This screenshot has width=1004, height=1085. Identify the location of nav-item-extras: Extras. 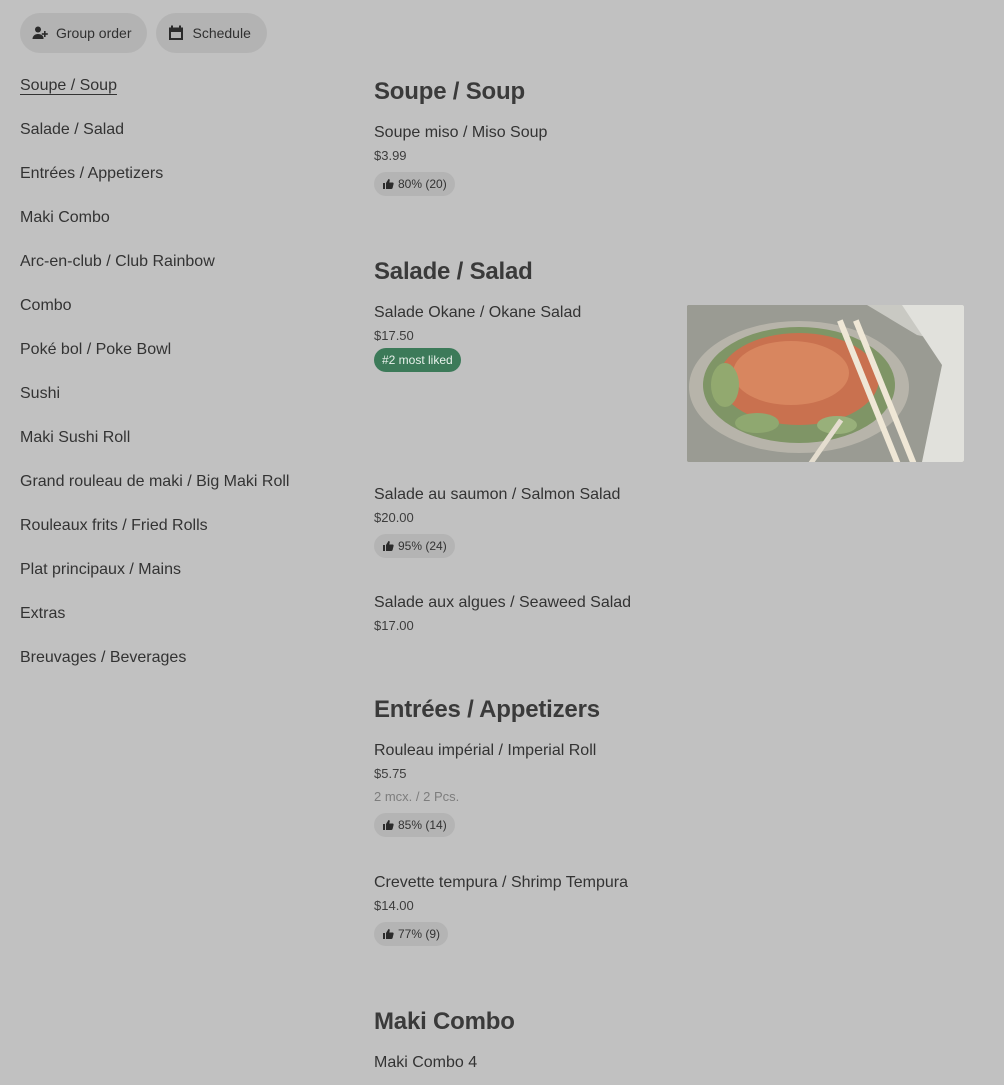
(180, 624).